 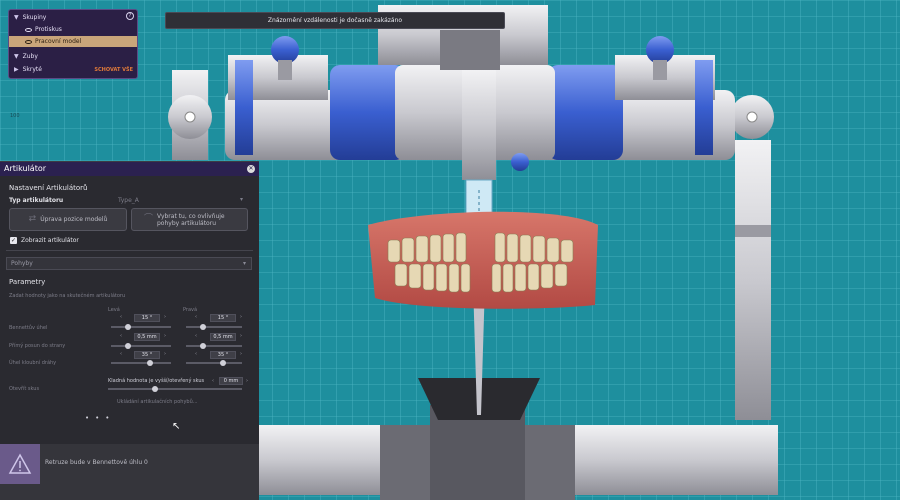 What do you see at coordinates (148, 219) in the screenshot?
I see `arc-icon: ⌒` at bounding box center [148, 219].